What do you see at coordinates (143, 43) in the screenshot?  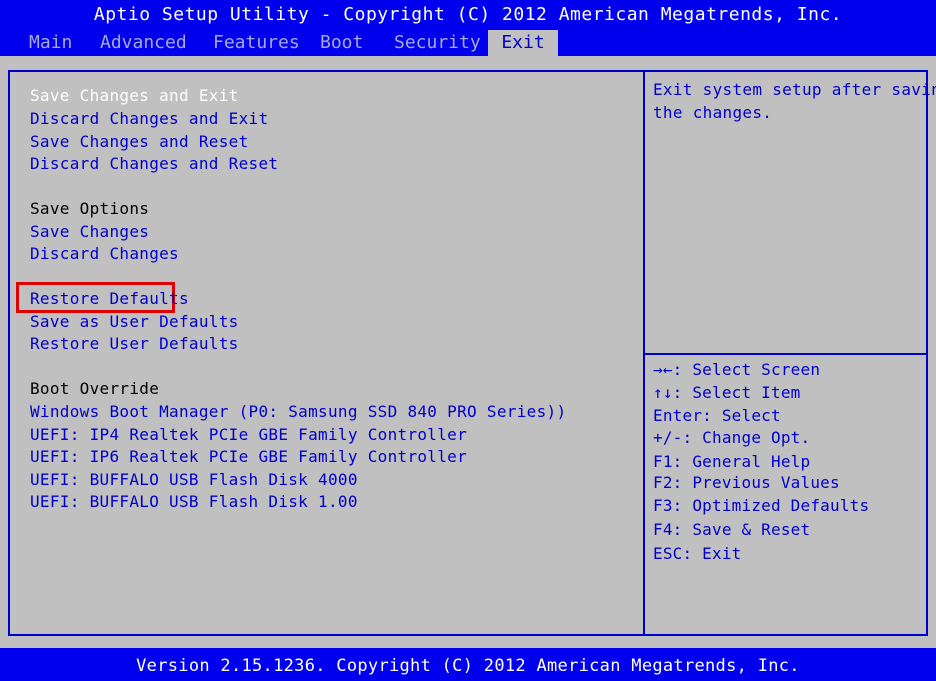 I see `tab-advanced: Advanced` at bounding box center [143, 43].